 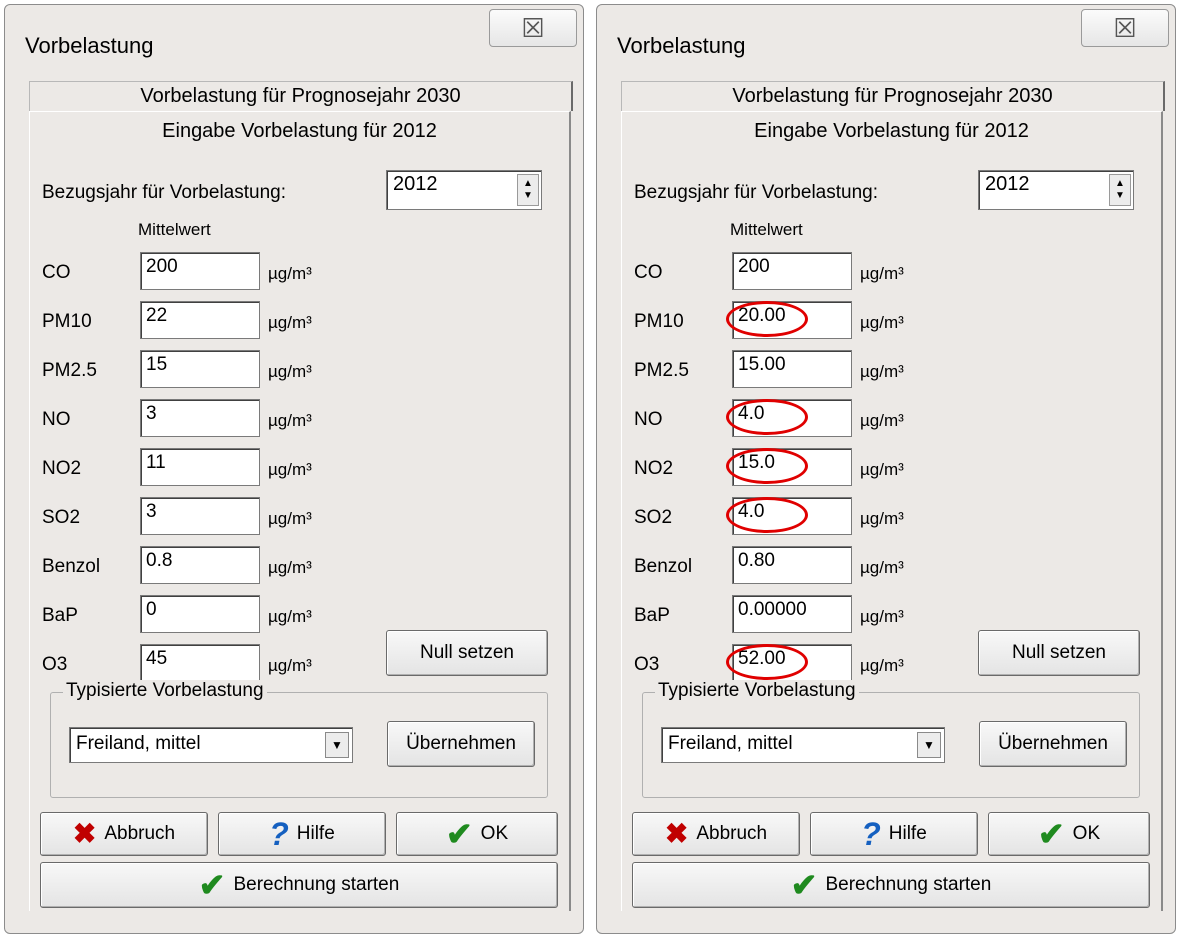 I want to click on row-co: CO 200 µg/m³, so click(x=891, y=272).